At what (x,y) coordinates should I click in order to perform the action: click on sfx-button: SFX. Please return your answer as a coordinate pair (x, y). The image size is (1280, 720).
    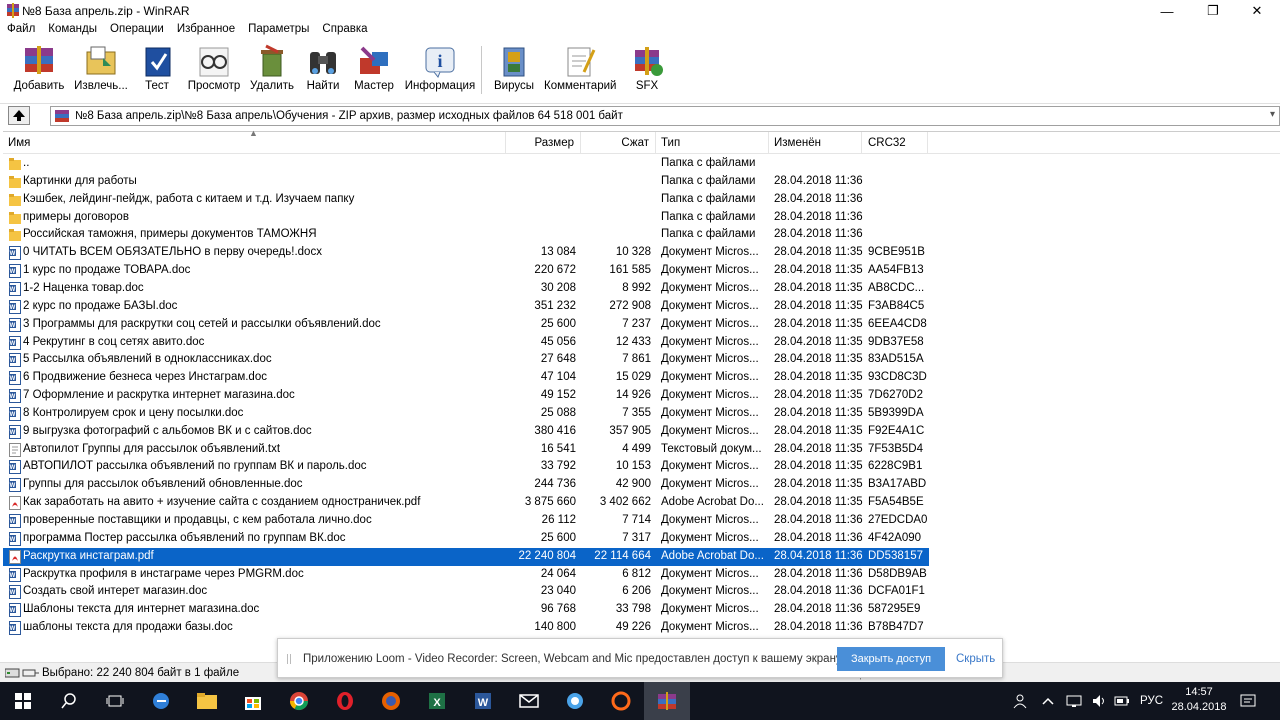
    Looking at the image, I should click on (647, 71).